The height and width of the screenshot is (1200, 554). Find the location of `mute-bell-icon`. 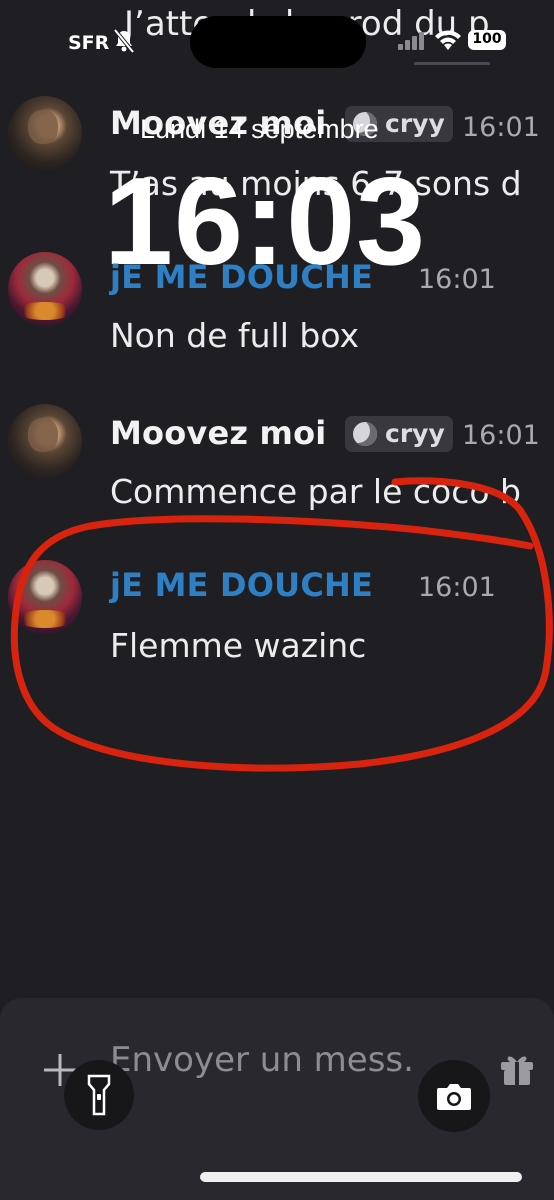

mute-bell-icon is located at coordinates (124, 43).